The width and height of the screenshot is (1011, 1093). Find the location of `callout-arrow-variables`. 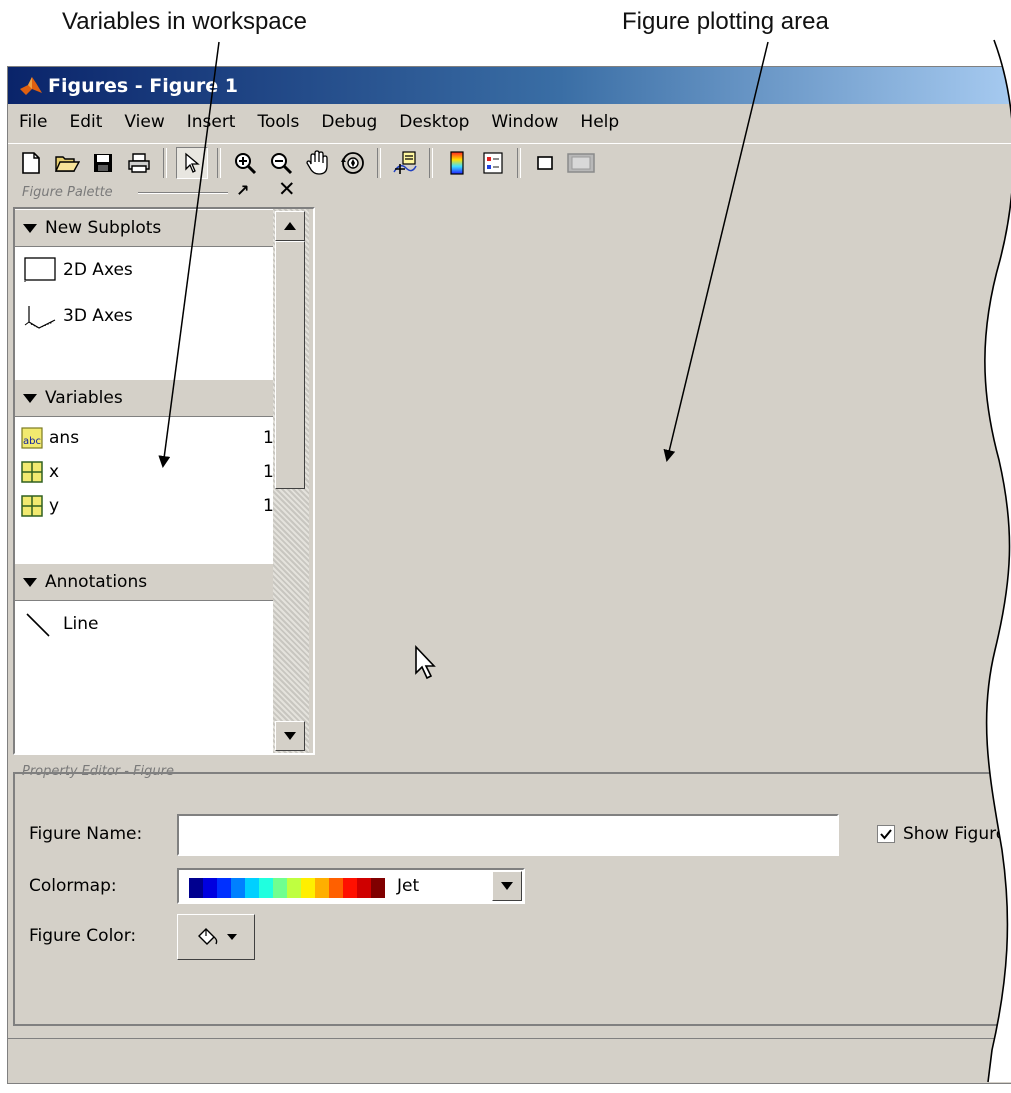

callout-arrow-variables is located at coordinates (189, 254).